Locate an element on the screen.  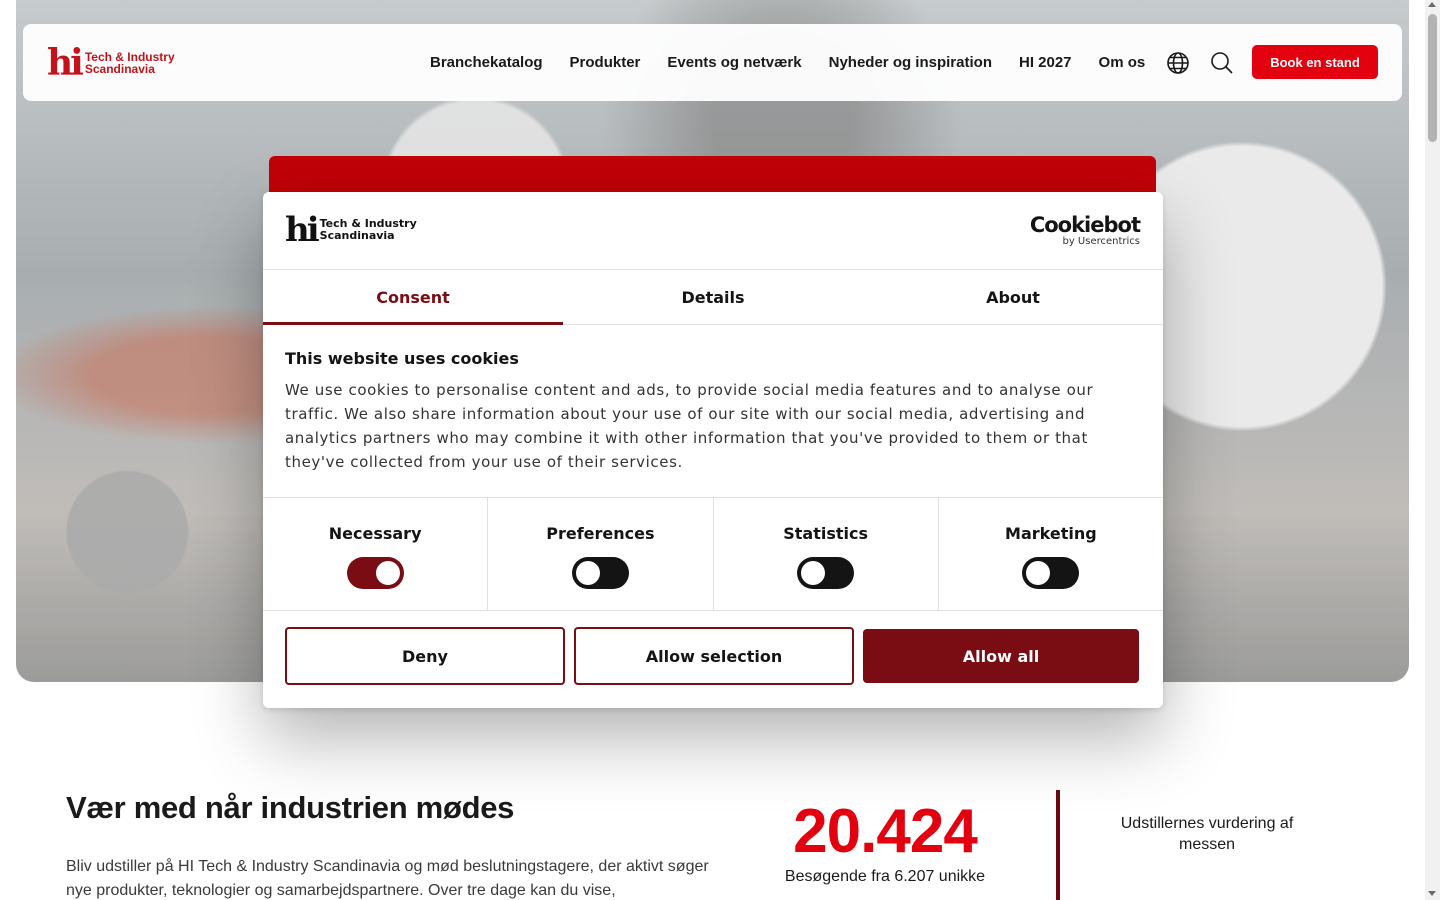
exhibitor-rating-label: Udstillernes vurdering af messen is located at coordinates (1207, 834).